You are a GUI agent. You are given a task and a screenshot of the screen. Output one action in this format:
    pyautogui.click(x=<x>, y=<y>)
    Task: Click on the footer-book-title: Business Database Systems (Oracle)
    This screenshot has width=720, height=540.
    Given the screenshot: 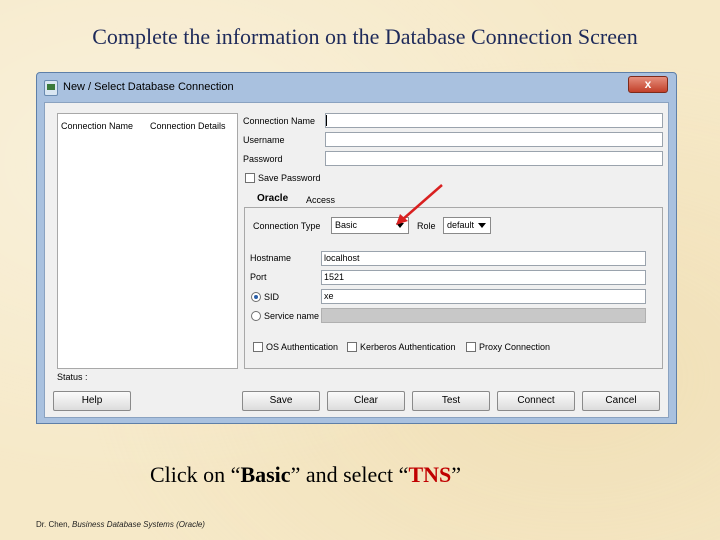 What is the action you would take?
    pyautogui.click(x=138, y=524)
    